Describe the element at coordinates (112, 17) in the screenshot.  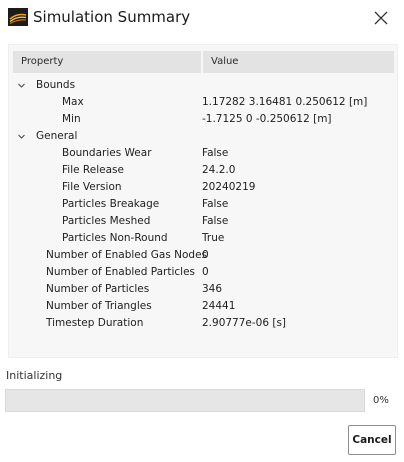
I see `window-title: Simulation Summary` at that location.